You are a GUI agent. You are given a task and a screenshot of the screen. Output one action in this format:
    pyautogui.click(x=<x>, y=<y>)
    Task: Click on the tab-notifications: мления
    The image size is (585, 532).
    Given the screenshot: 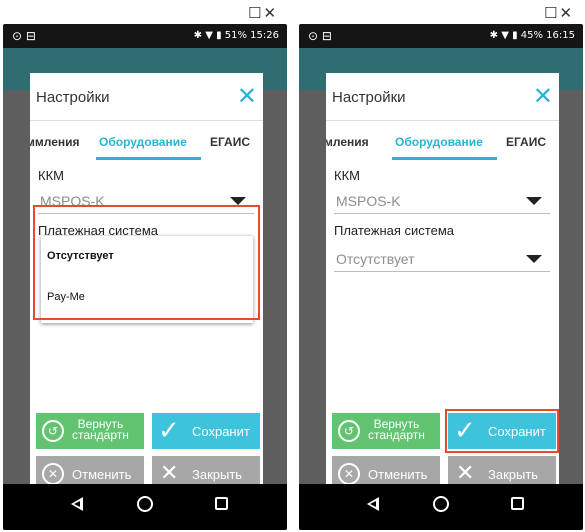 What is the action you would take?
    pyautogui.click(x=347, y=142)
    